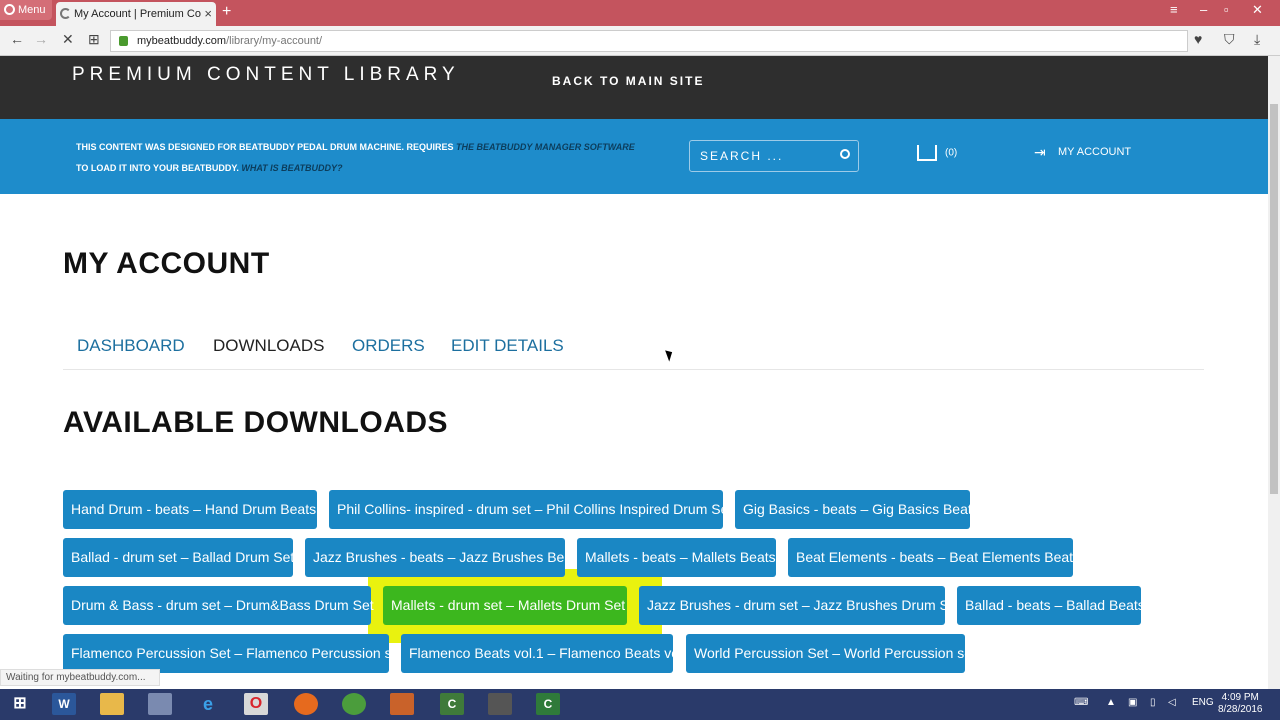 This screenshot has height=720, width=1280. Describe the element at coordinates (505, 605) in the screenshot. I see `download-button-highlighted: Mallets - drum set – Mallets Drum Set` at that location.